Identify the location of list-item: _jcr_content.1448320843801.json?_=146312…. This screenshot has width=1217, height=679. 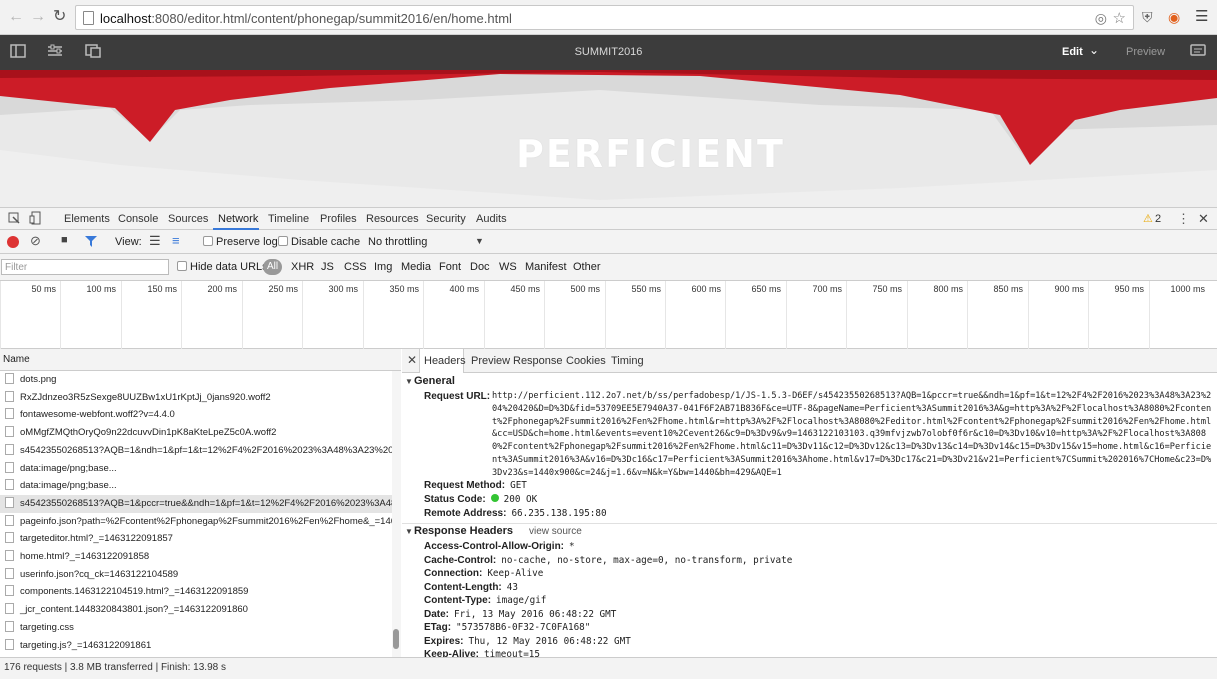
(196, 610).